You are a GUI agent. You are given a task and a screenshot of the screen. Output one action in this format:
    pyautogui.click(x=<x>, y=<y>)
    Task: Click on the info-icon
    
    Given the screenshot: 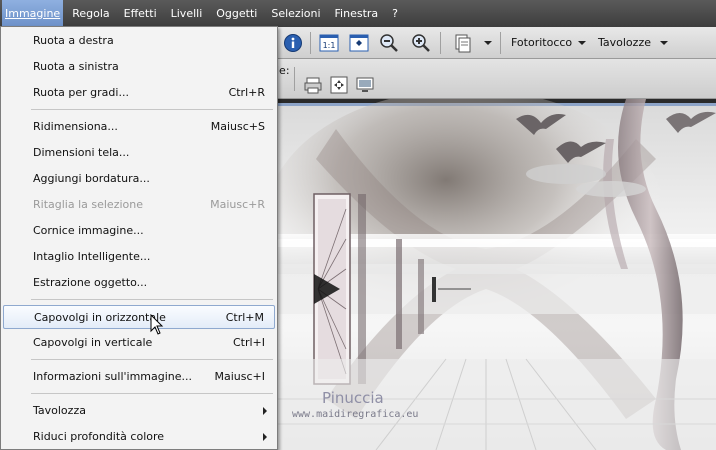 What is the action you would take?
    pyautogui.click(x=293, y=43)
    